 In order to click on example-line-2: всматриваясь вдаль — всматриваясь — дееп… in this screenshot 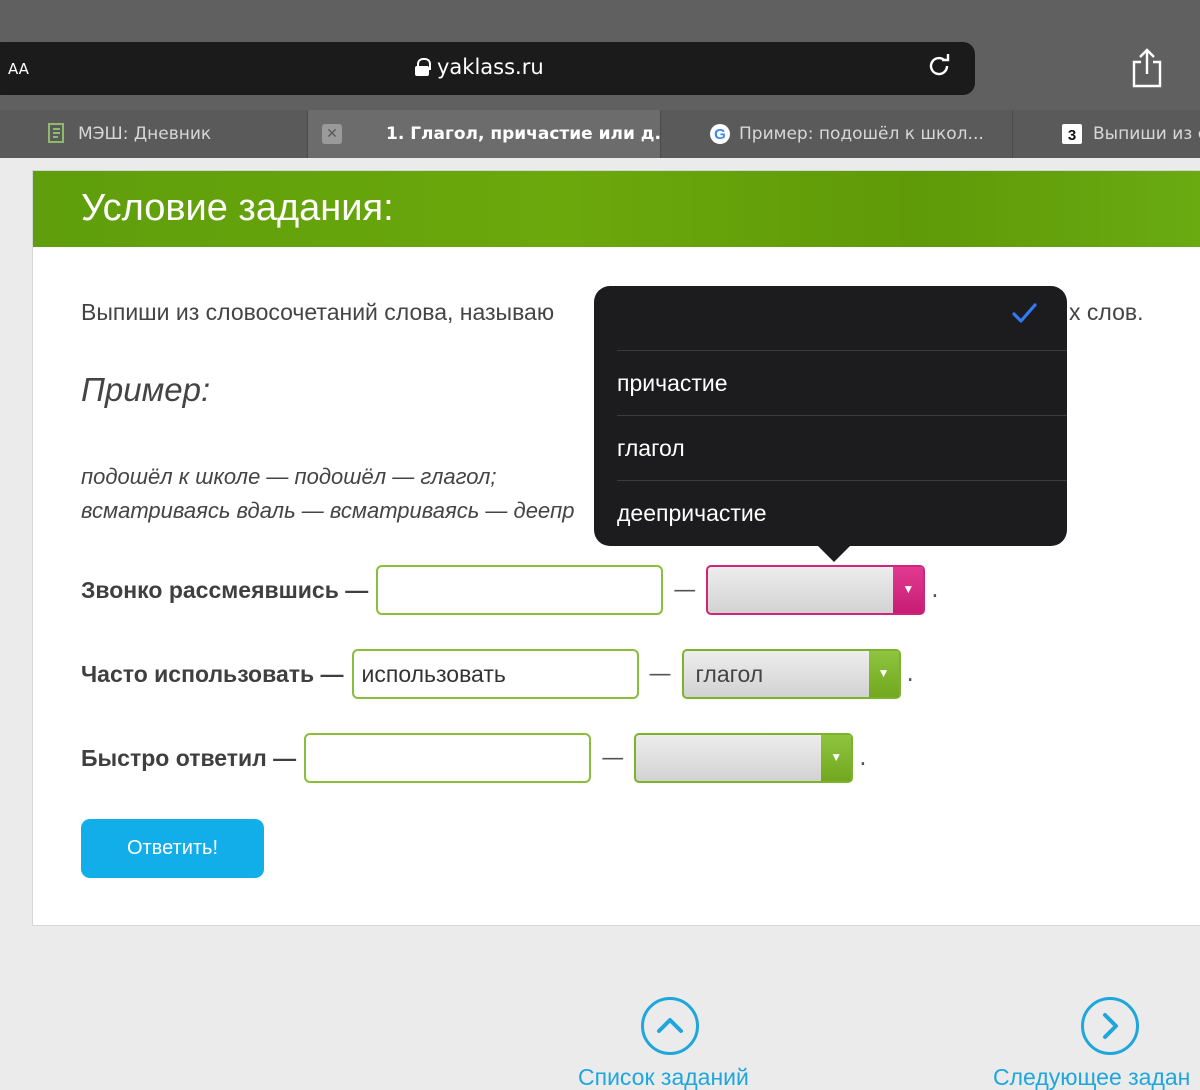, I will do `click(328, 510)`.